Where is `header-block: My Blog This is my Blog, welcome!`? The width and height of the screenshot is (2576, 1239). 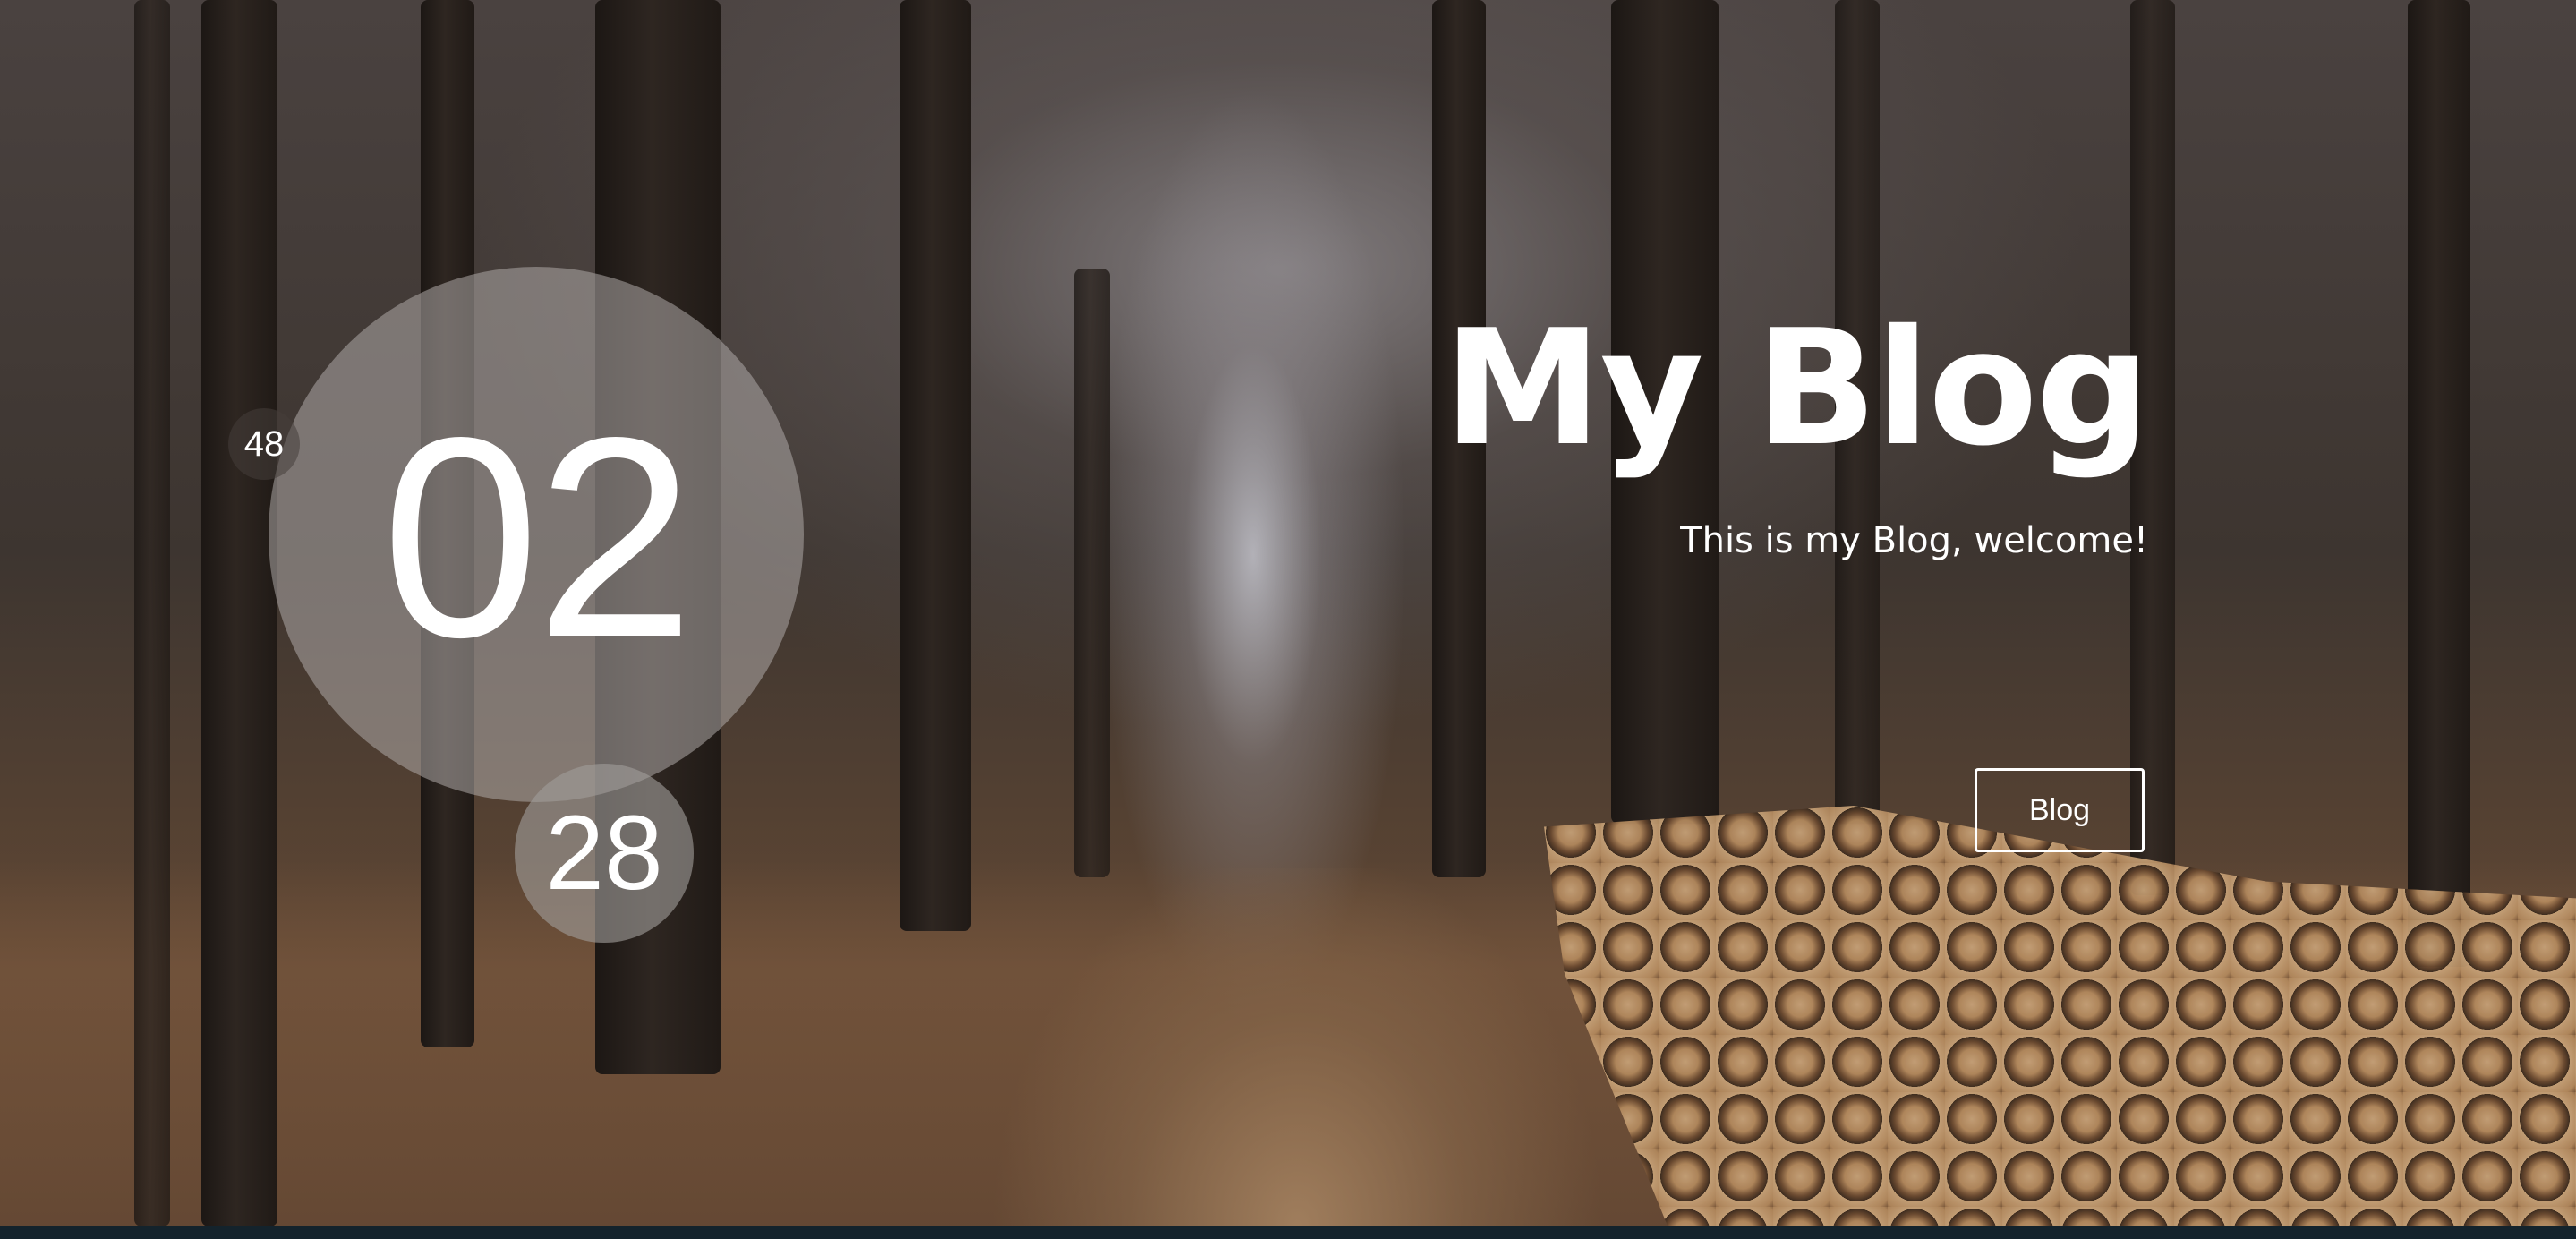
header-block: My Blog This is my Blog, welcome! is located at coordinates (1796, 428).